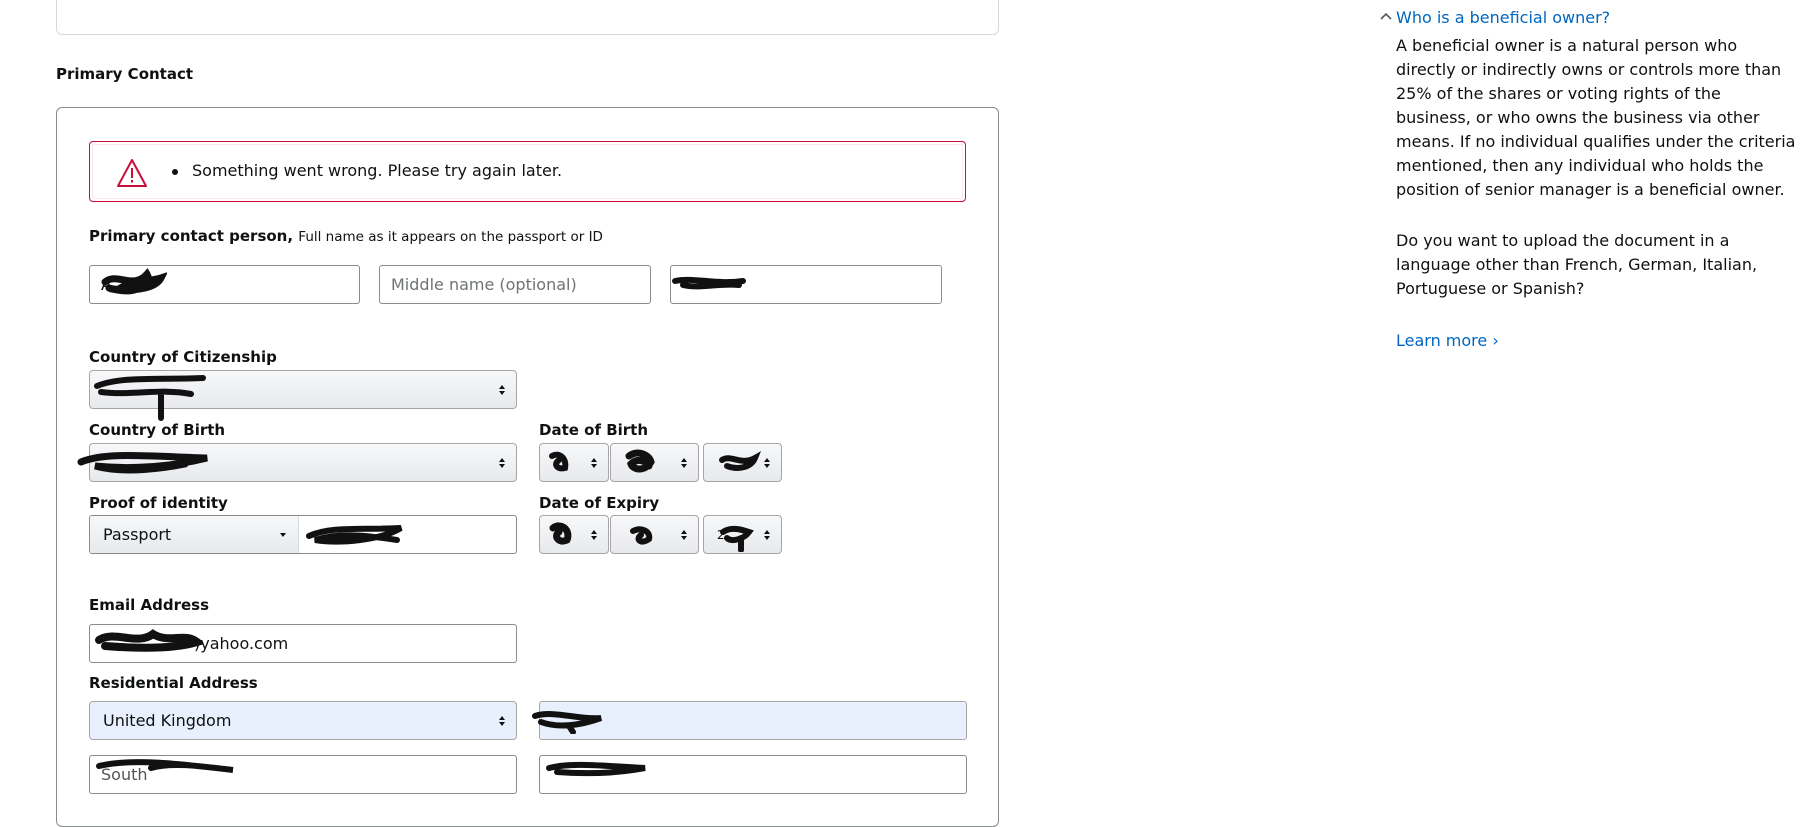 The image size is (1807, 827). Describe the element at coordinates (303, 720) in the screenshot. I see `address-country-select: United Kingdom` at that location.